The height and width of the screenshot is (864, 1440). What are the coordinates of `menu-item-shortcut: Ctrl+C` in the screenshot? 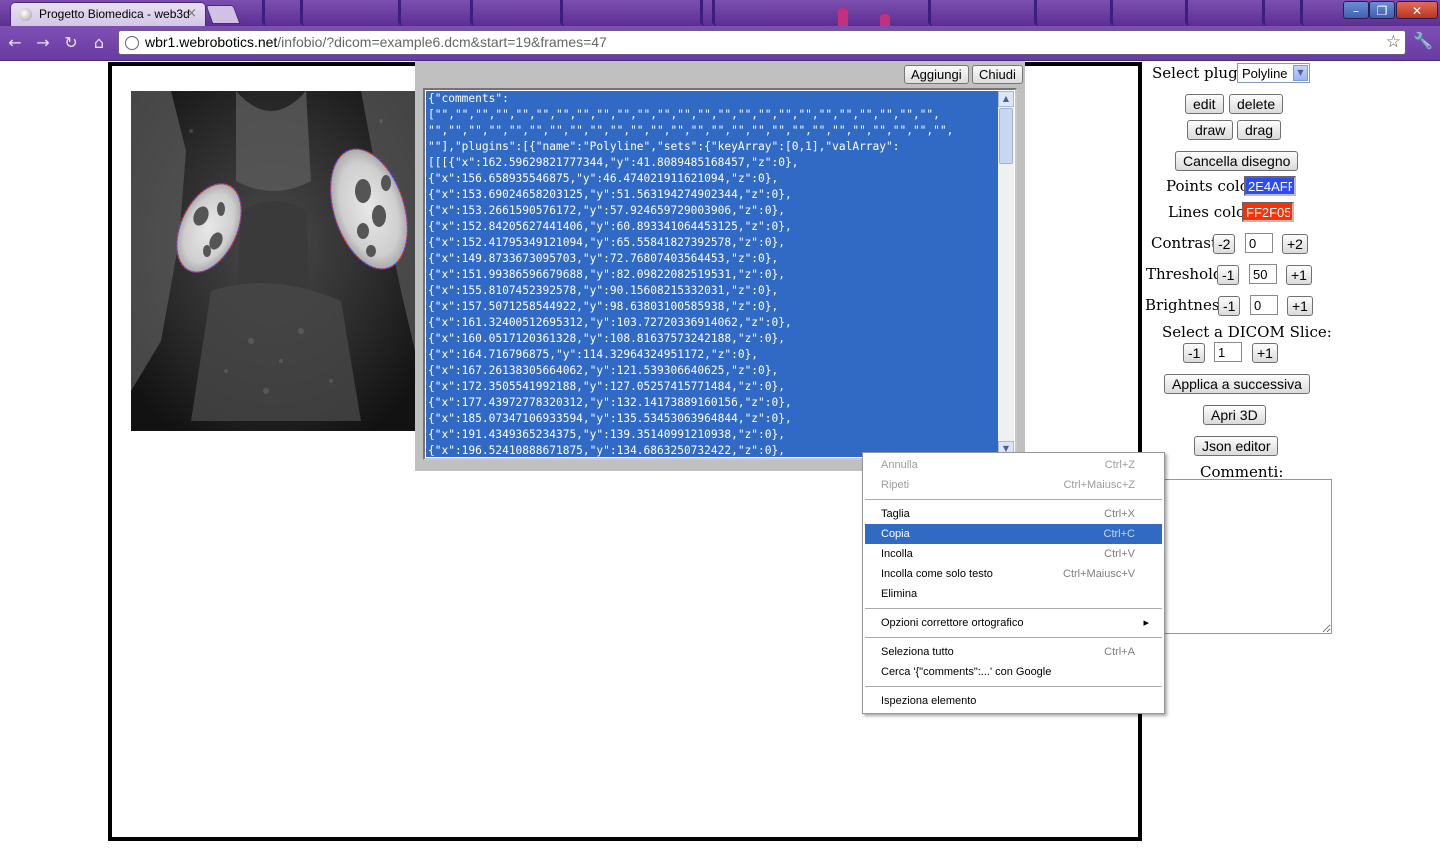 It's located at (1119, 534).